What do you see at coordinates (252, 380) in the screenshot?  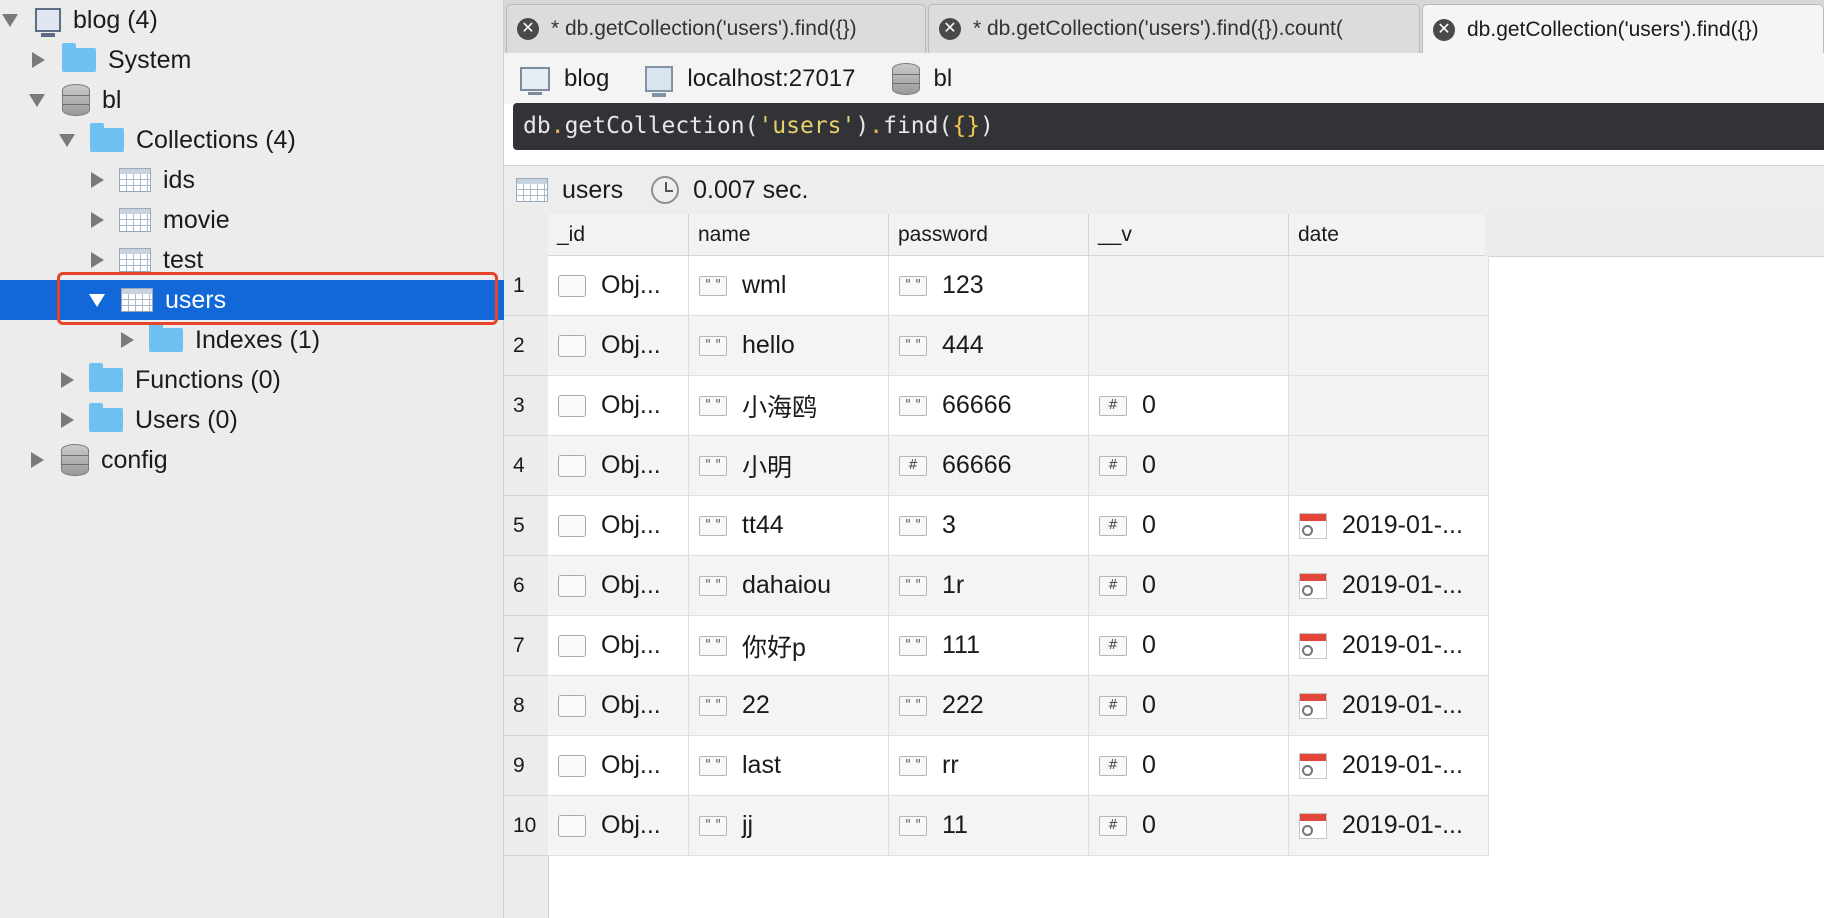 I see `tree-item-functions: Functions (0)` at bounding box center [252, 380].